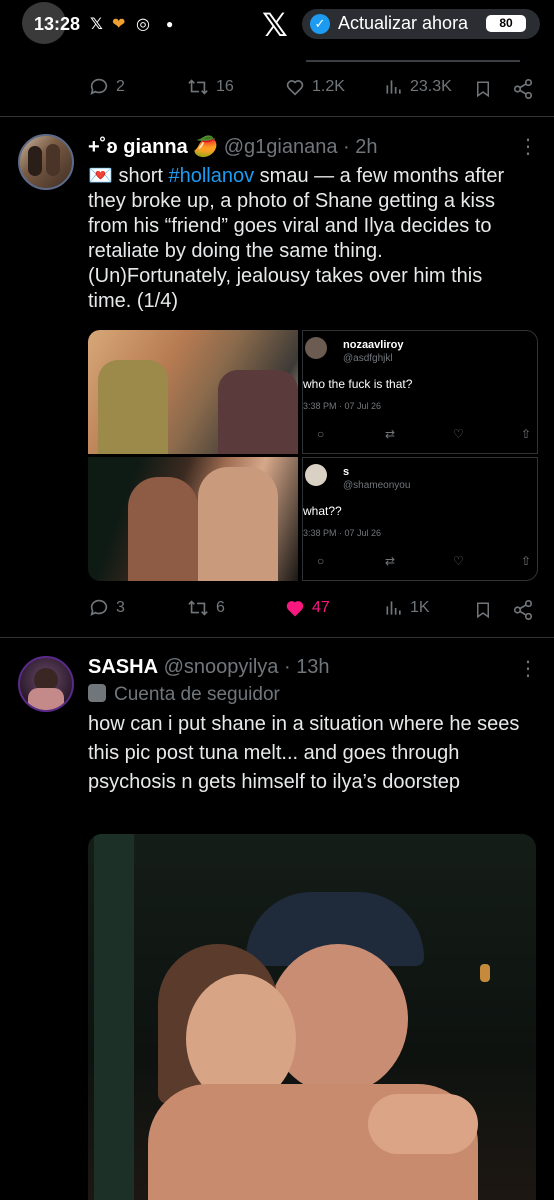 The height and width of the screenshot is (1200, 554). I want to click on timestamp: 13h, so click(312, 667).